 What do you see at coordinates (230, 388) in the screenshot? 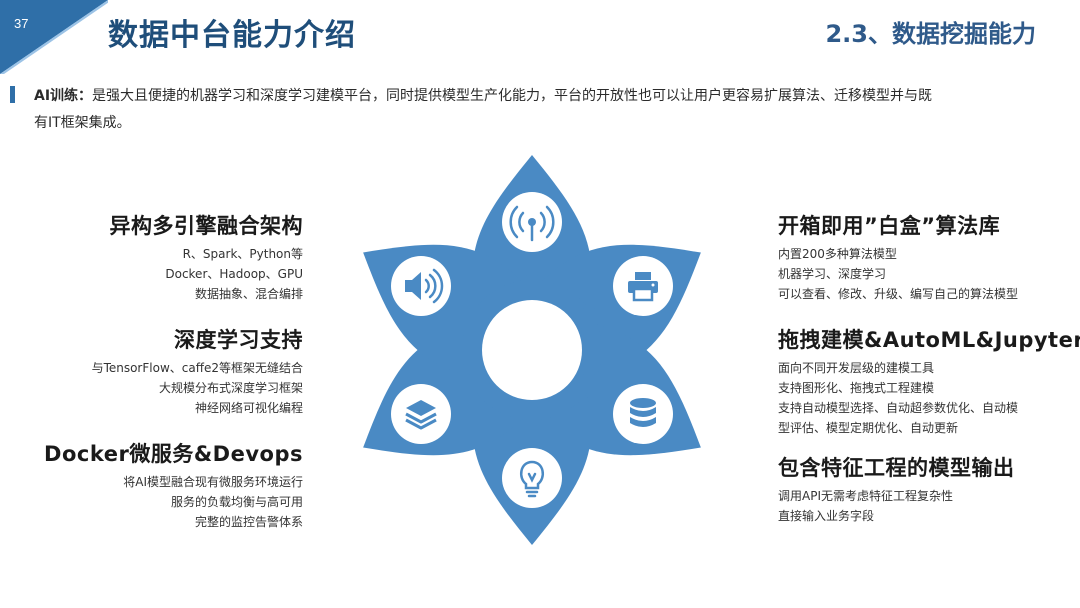
I see `feature-line: 大规模分布式深度学习框架` at bounding box center [230, 388].